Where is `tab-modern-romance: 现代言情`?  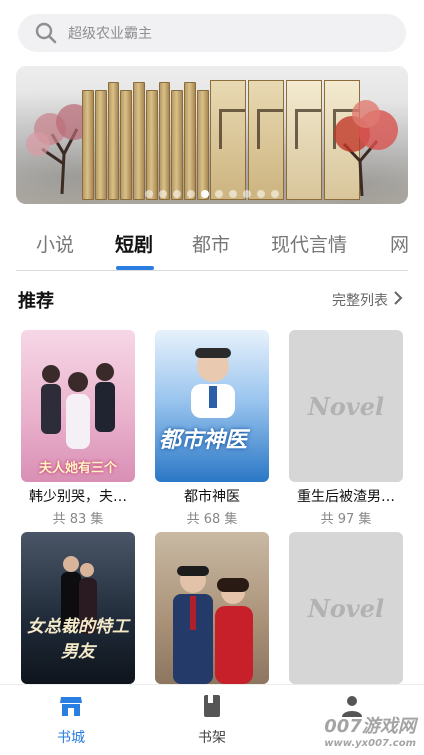 tab-modern-romance: 现代言情 is located at coordinates (309, 243).